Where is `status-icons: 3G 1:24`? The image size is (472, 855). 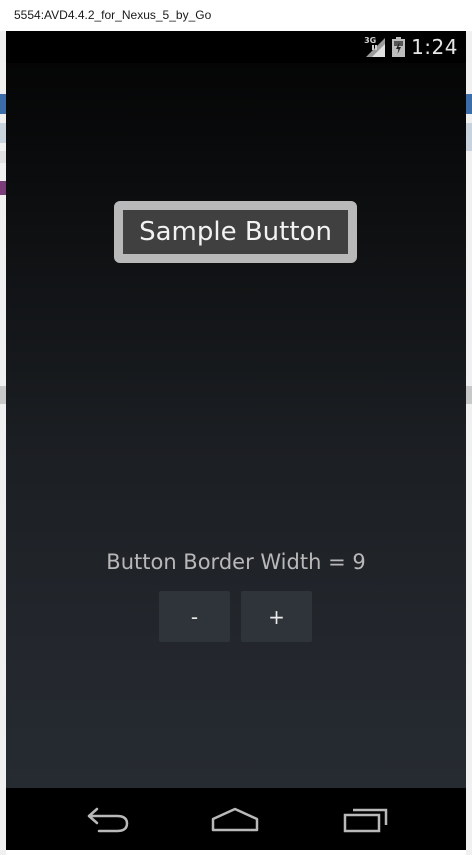 status-icons: 3G 1:24 is located at coordinates (411, 47).